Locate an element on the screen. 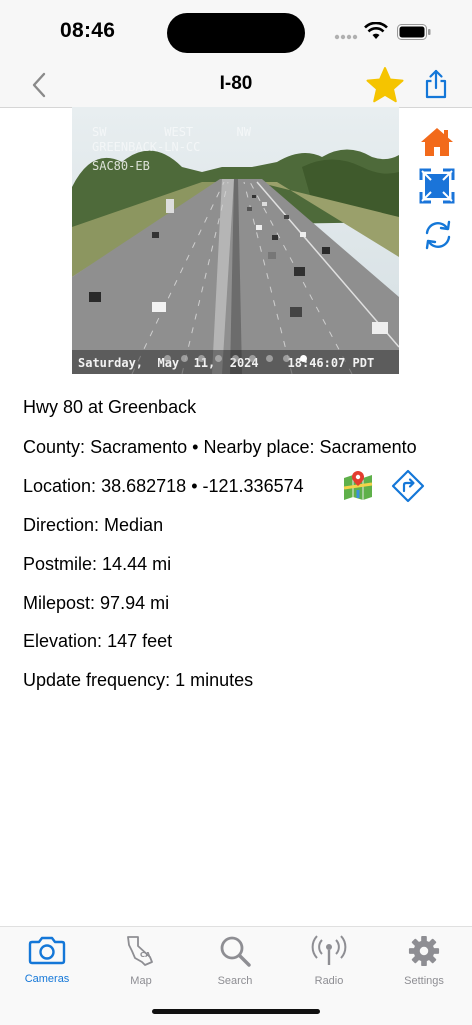 The image size is (472, 1025). tab-search: Search is located at coordinates (235, 961).